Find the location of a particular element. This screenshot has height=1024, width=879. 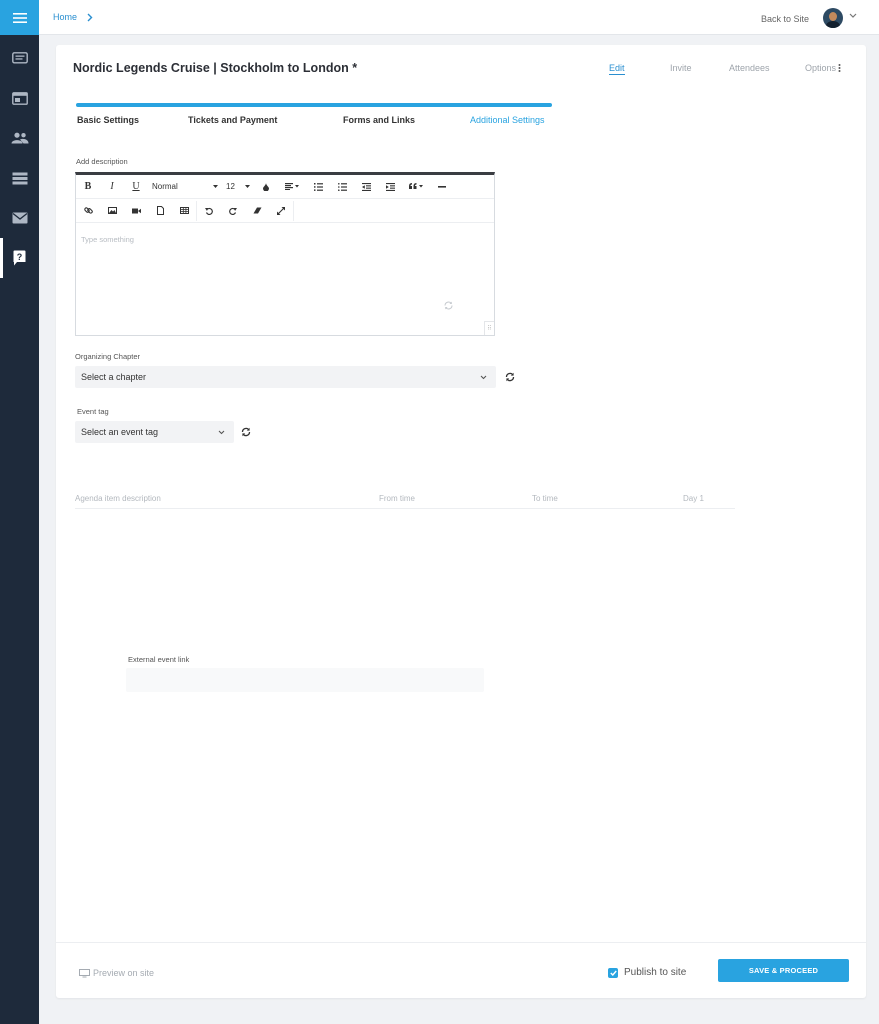

ordered-list-button is located at coordinates (318, 187).